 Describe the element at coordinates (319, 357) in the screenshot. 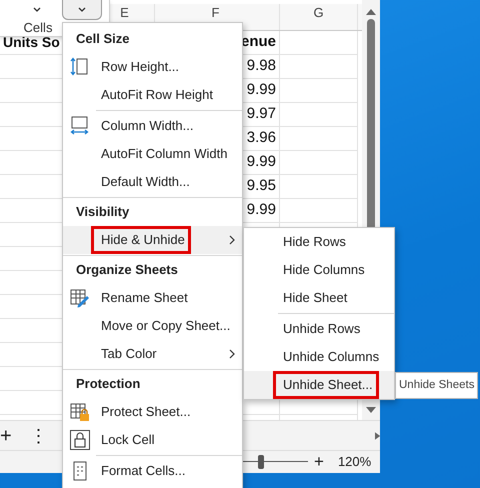

I see `menu-item: Unhide Columns` at that location.